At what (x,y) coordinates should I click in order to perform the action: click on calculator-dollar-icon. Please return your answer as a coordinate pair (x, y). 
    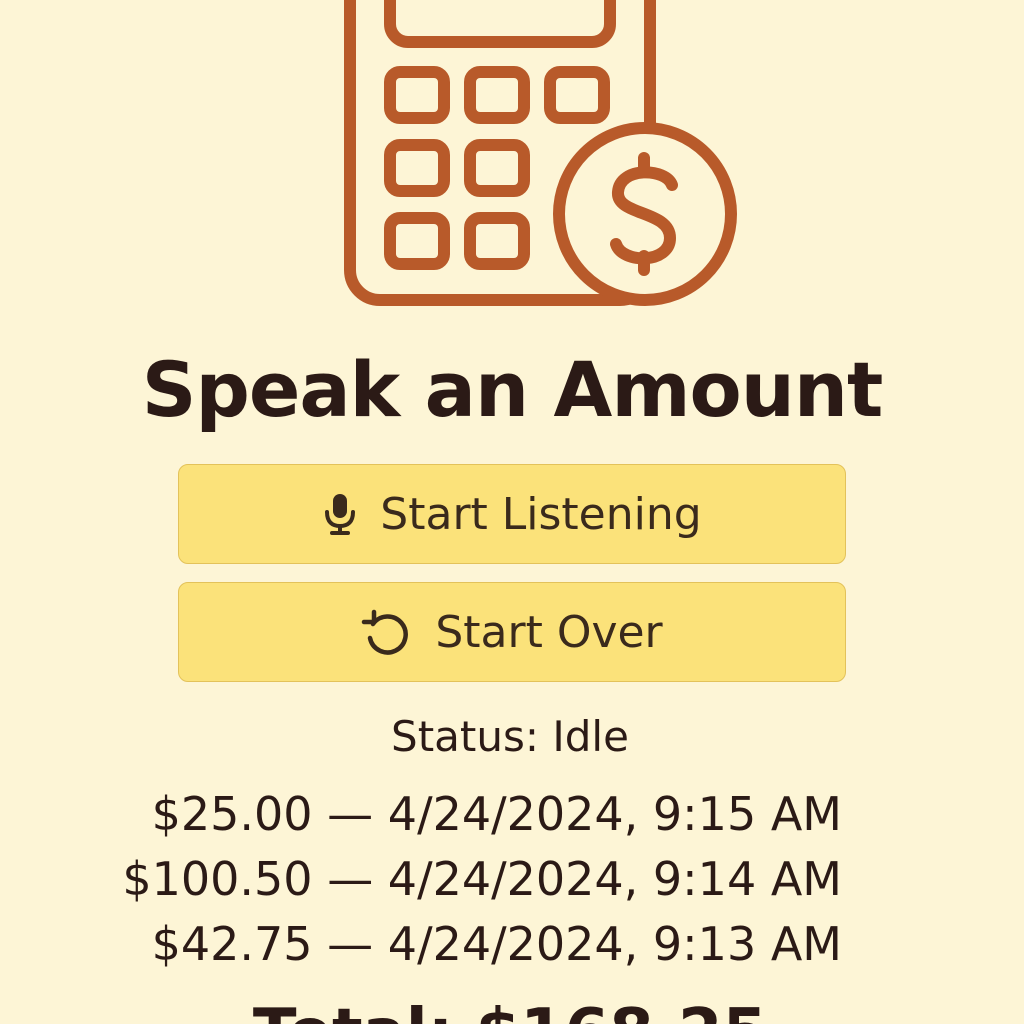
    Looking at the image, I should click on (540, 160).